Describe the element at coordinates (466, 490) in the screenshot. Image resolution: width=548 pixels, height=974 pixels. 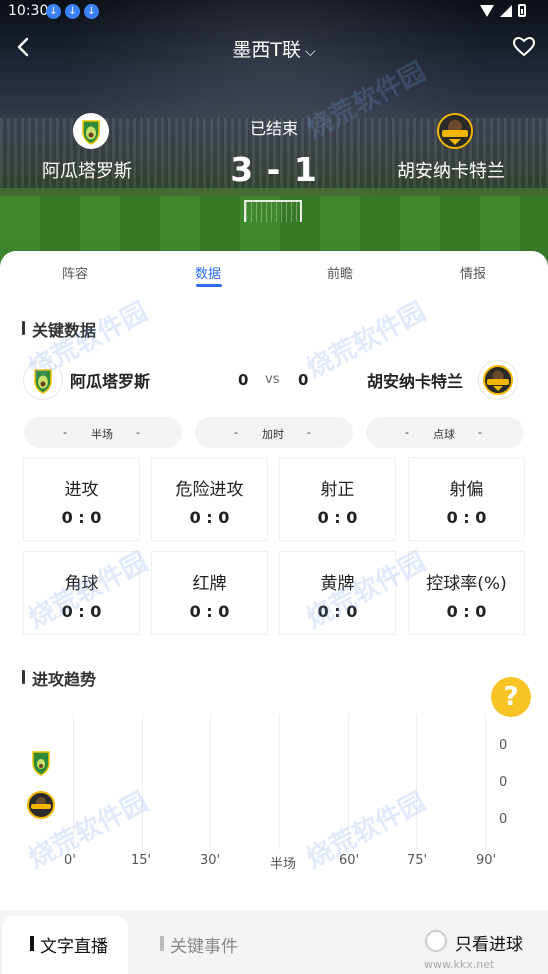
I see `stat-label: 射偏` at that location.